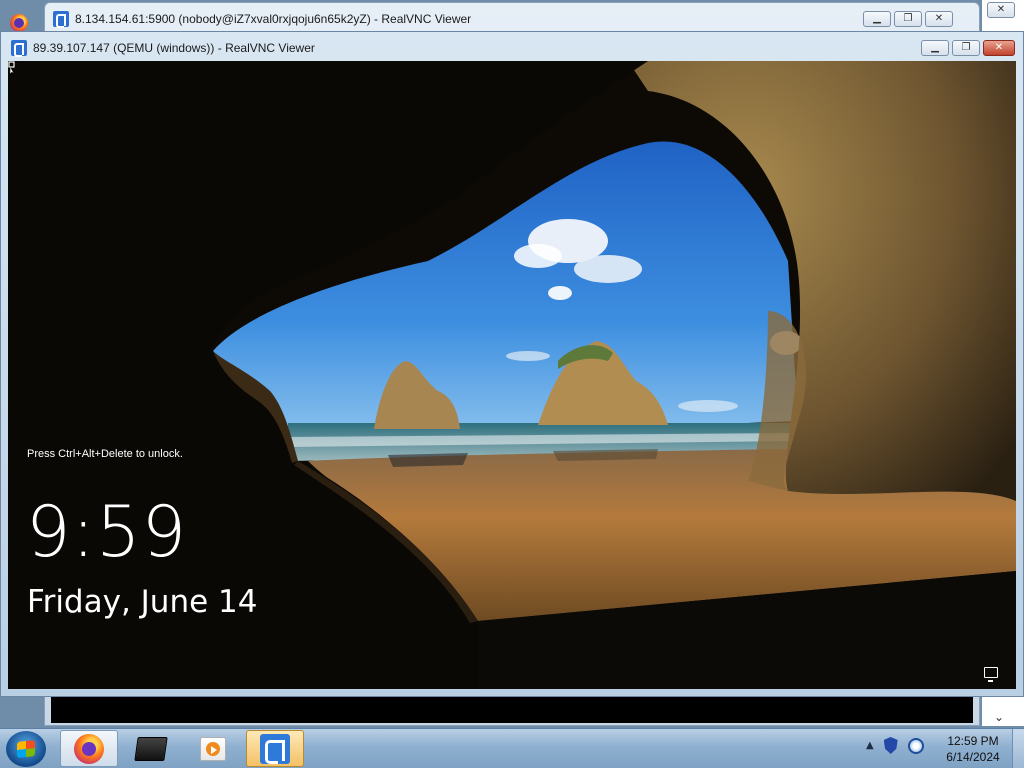 Image resolution: width=1024 pixels, height=768 pixels. Describe the element at coordinates (26, 749) in the screenshot. I see `windows-orb-icon` at that location.